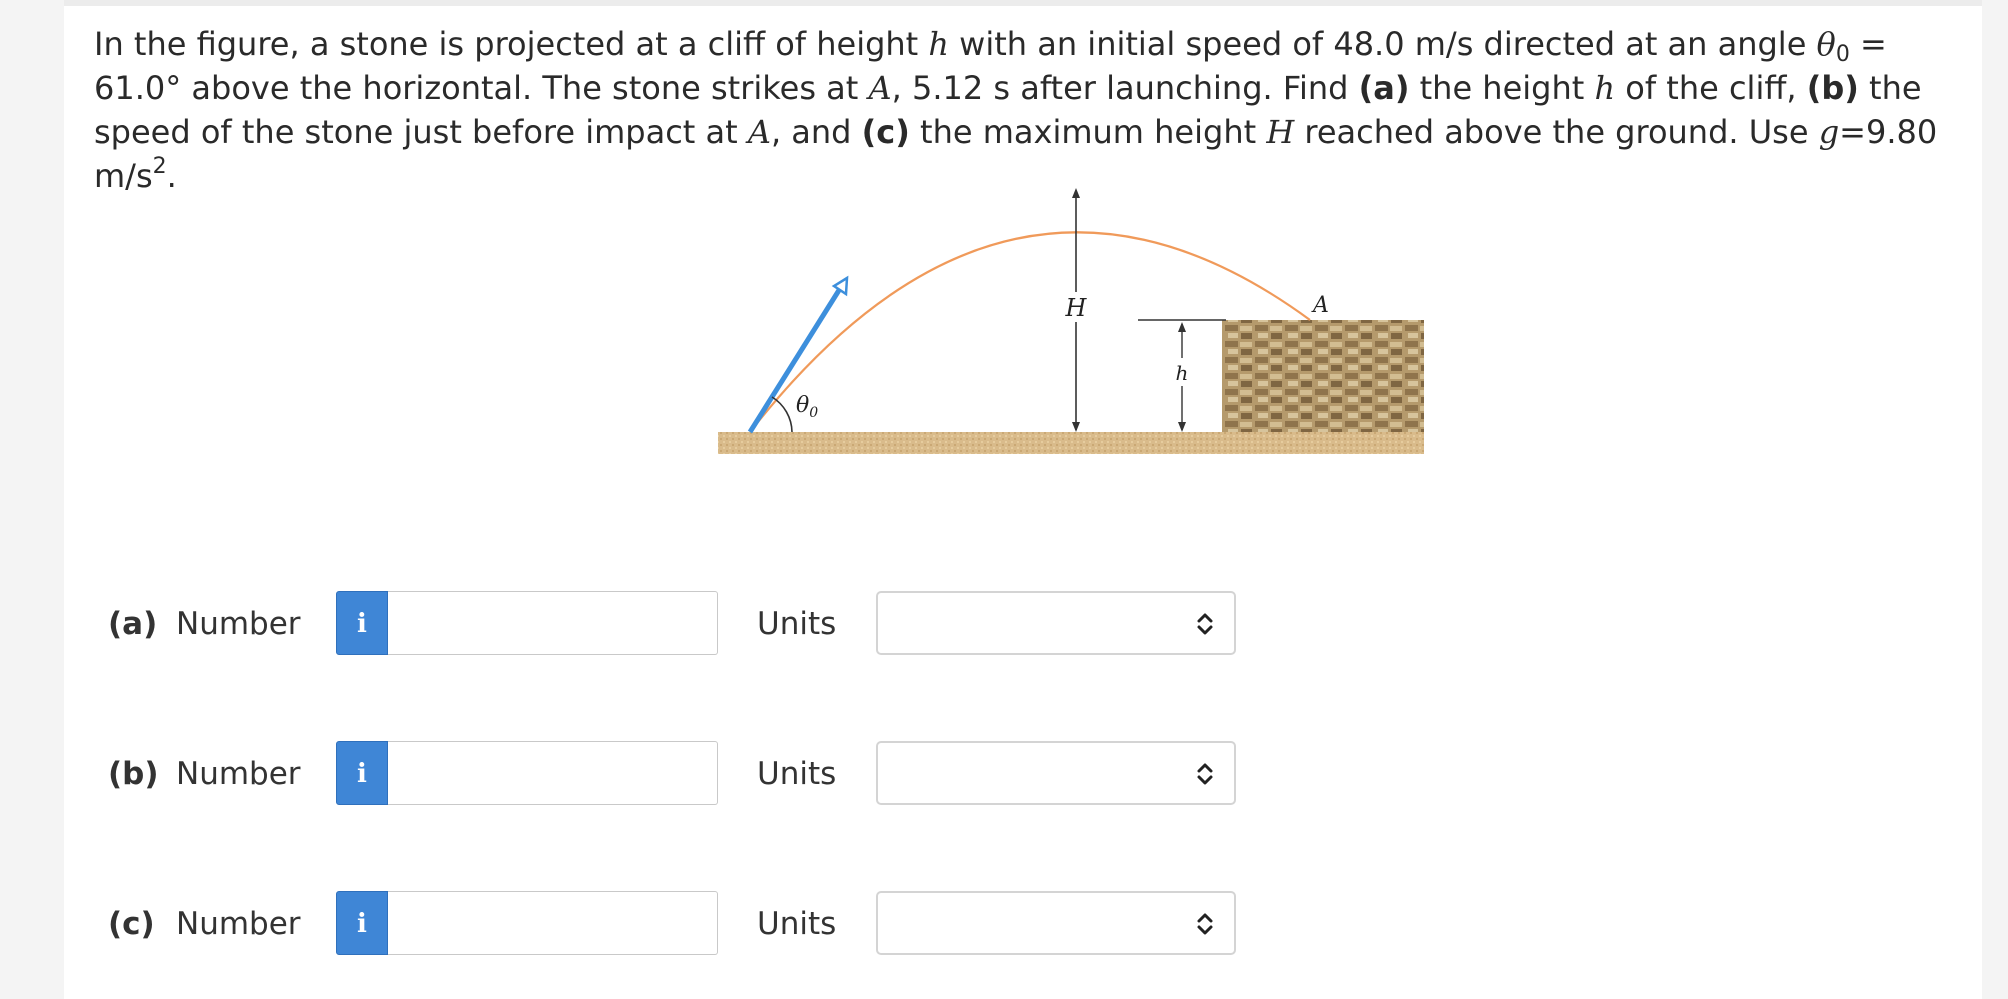  What do you see at coordinates (1056, 773) in the screenshot?
I see `part-b-units-select` at bounding box center [1056, 773].